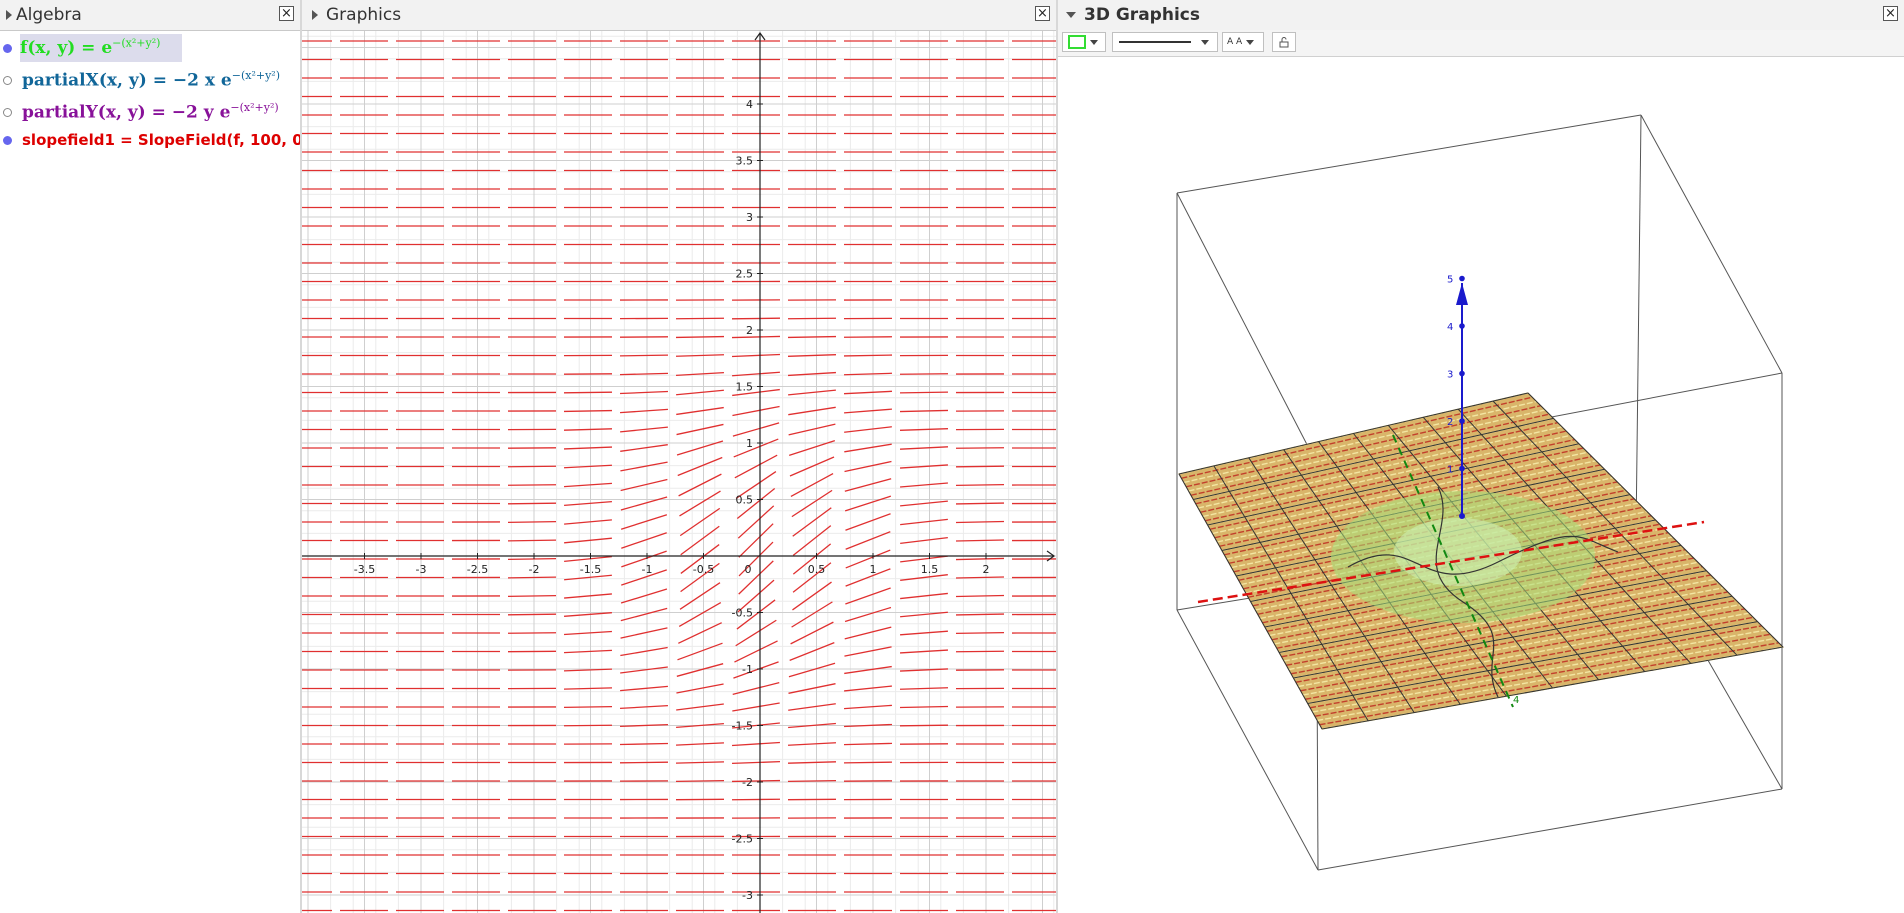 The height and width of the screenshot is (913, 1904). Describe the element at coordinates (1071, 15) in the screenshot. I see `triangle-down-icon` at that location.